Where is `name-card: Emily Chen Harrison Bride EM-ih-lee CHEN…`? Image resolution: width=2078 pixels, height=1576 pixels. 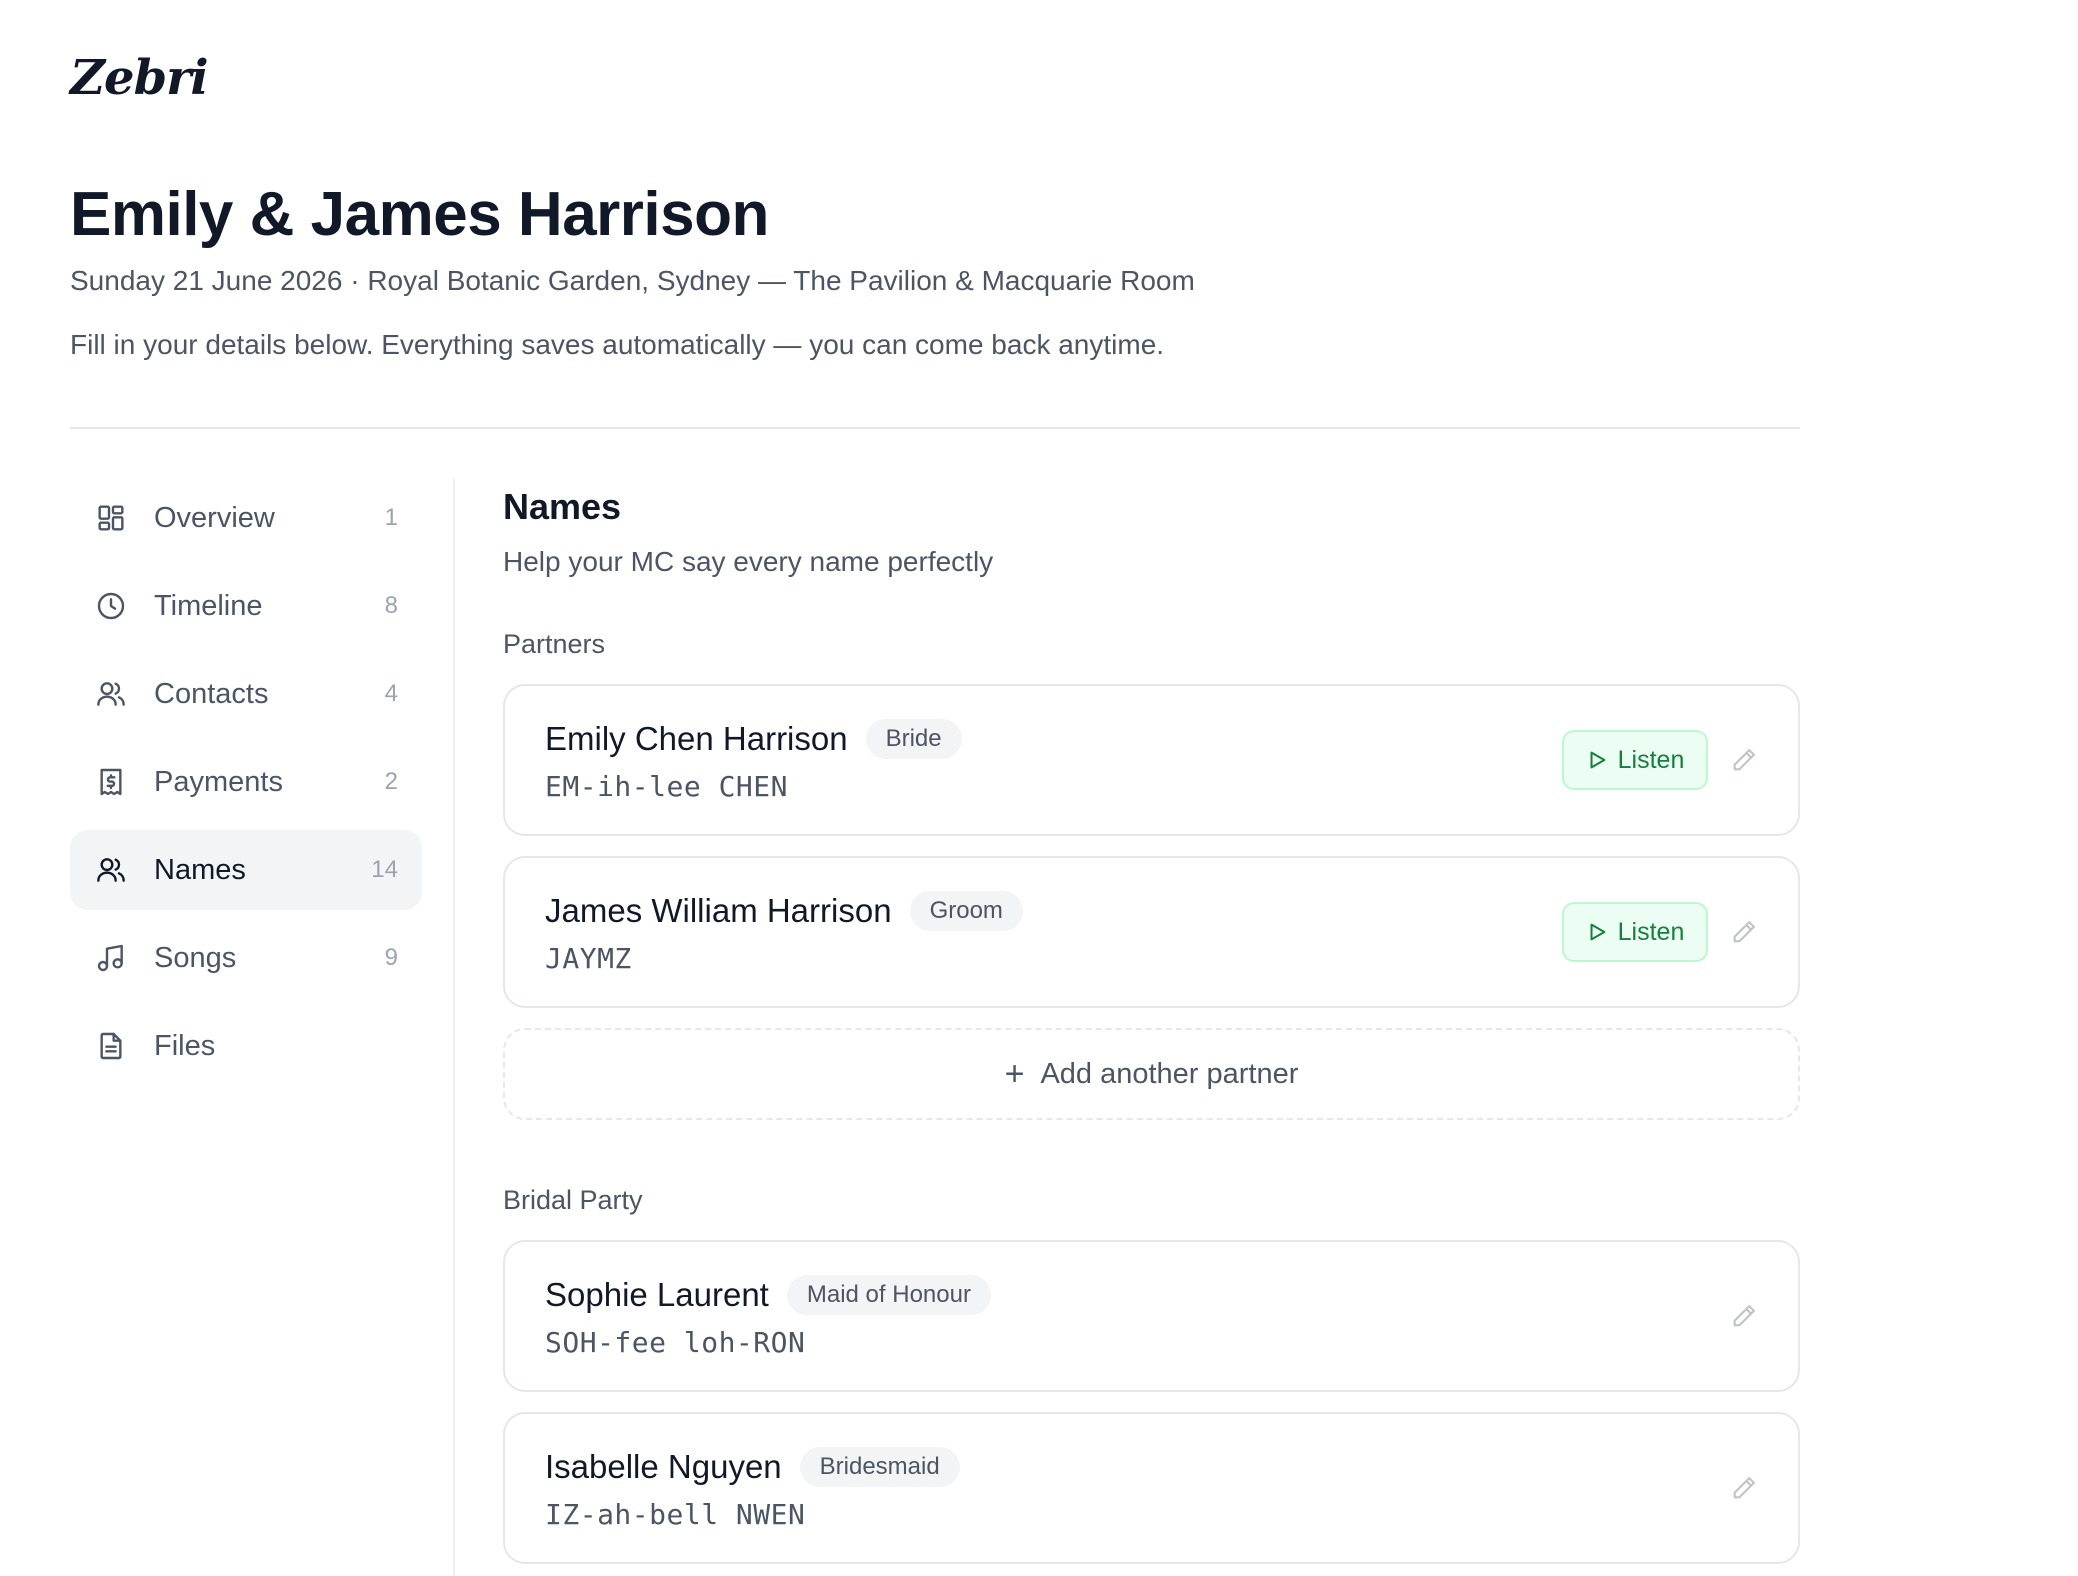
name-card: Emily Chen Harrison Bride EM-ih-lee CHEN… is located at coordinates (1151, 760).